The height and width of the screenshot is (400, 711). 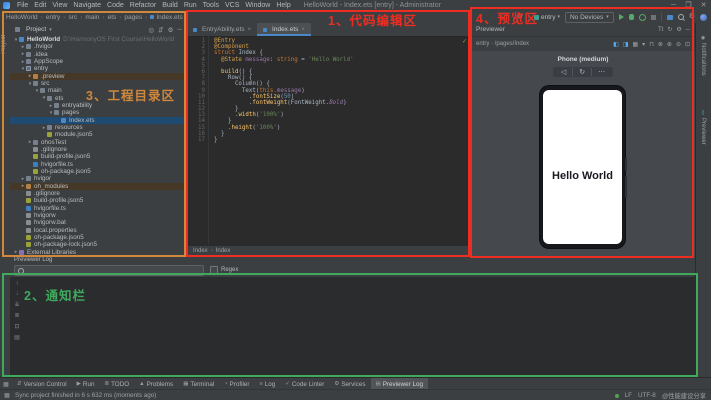 What do you see at coordinates (626, 44) in the screenshot?
I see `previewer-toolbar-icon: ◨` at bounding box center [626, 44].